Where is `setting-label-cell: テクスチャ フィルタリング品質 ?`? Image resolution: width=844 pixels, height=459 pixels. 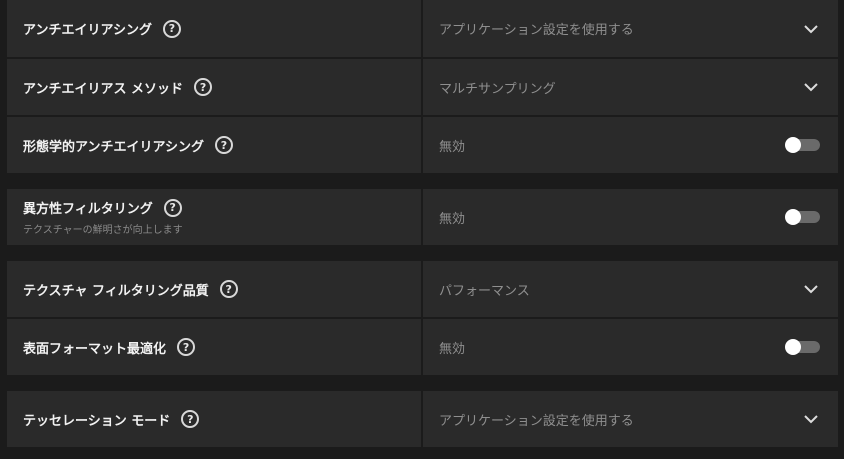 setting-label-cell: テクスチャ フィルタリング品質 ? is located at coordinates (215, 289).